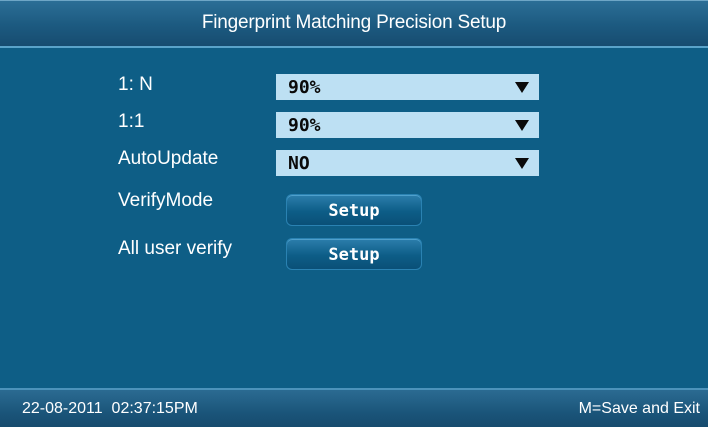 The image size is (711, 427). I want to click on auto-update-label: AutoUpdate, so click(168, 158).